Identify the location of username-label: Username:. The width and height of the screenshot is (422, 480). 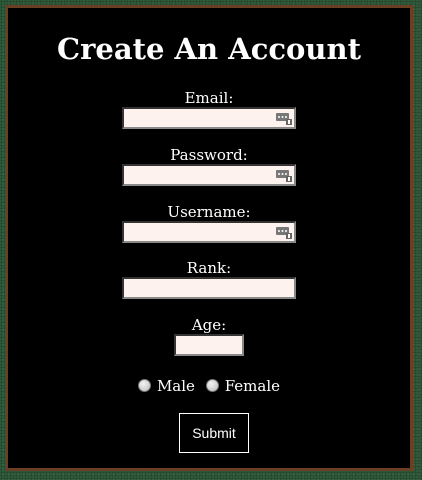
(209, 212).